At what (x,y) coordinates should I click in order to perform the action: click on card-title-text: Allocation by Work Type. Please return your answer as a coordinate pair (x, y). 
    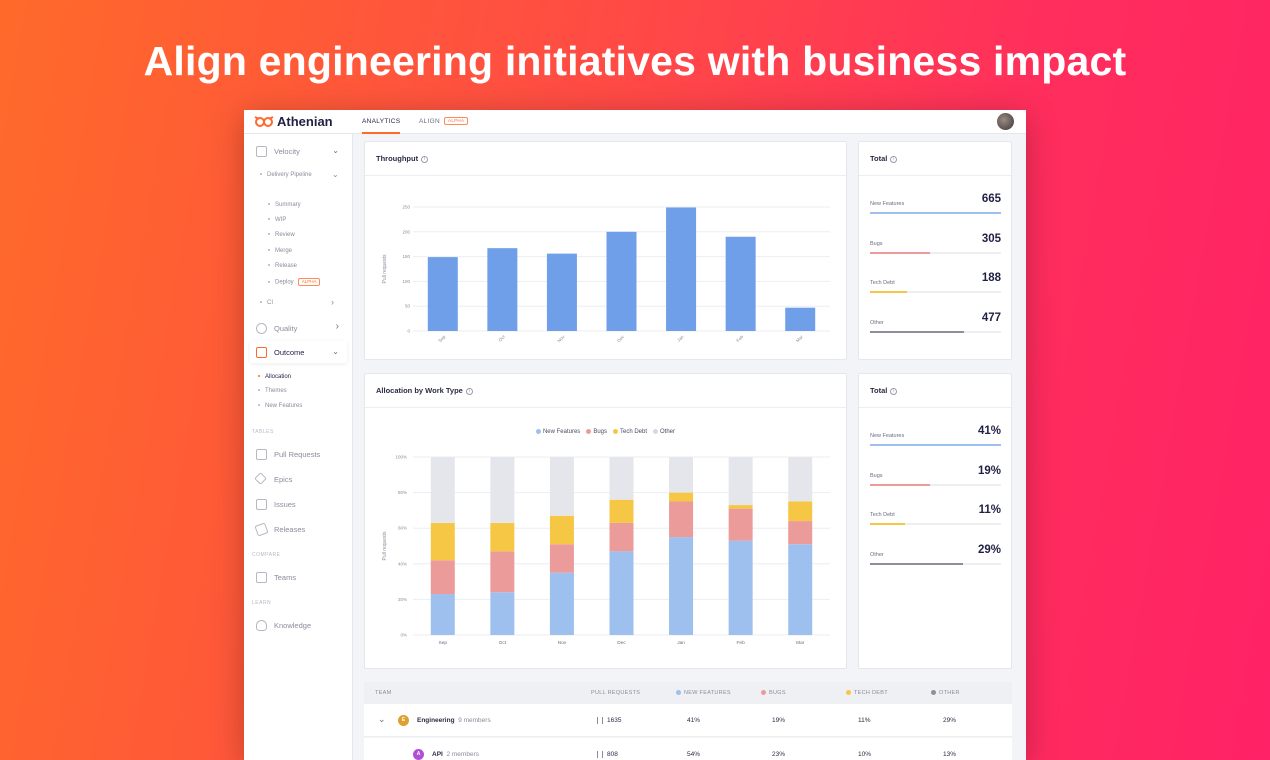
    Looking at the image, I should click on (419, 390).